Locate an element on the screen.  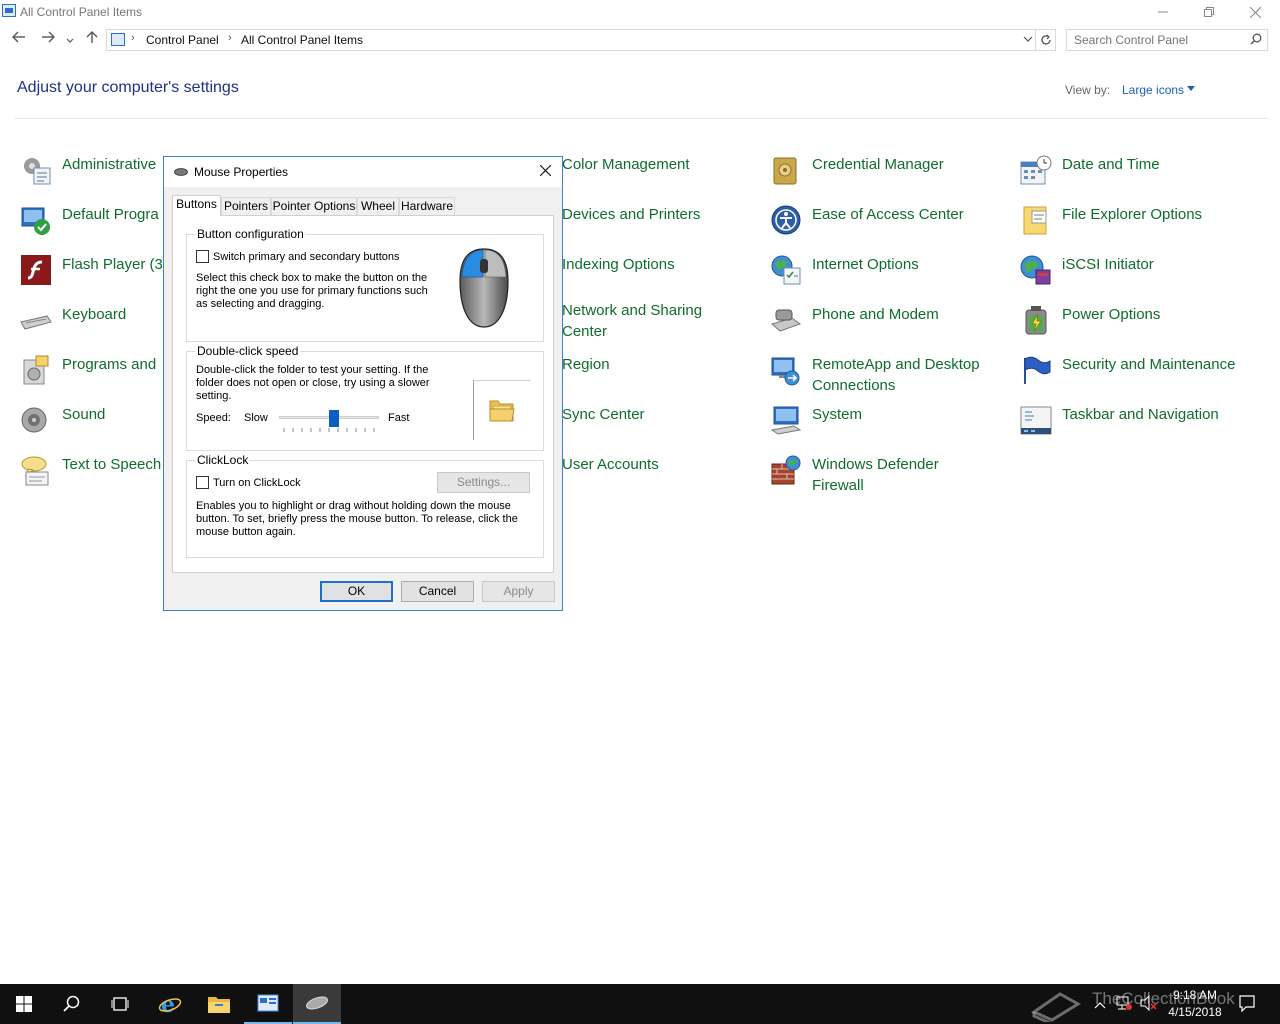
group-title: Double-click speed is located at coordinates (248, 351).